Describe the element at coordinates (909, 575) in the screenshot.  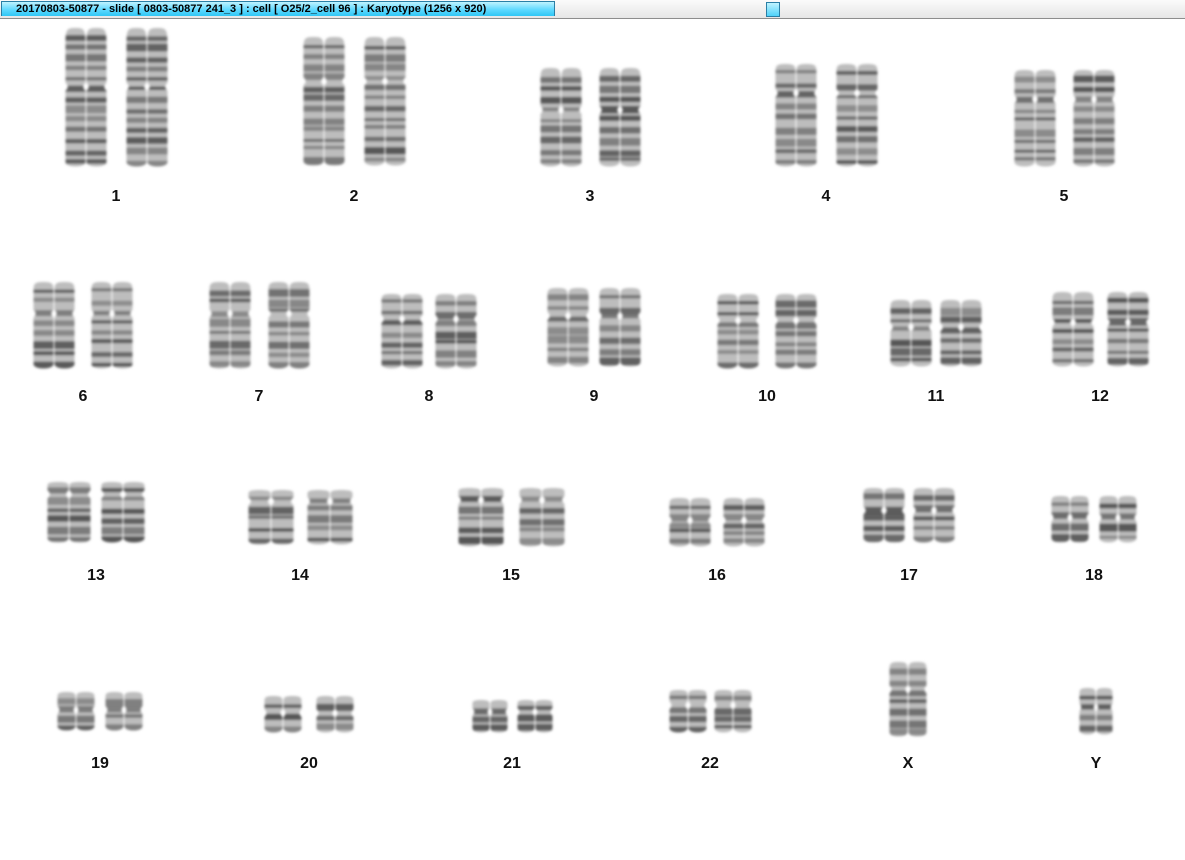
I see `chromosome-label: 17` at that location.